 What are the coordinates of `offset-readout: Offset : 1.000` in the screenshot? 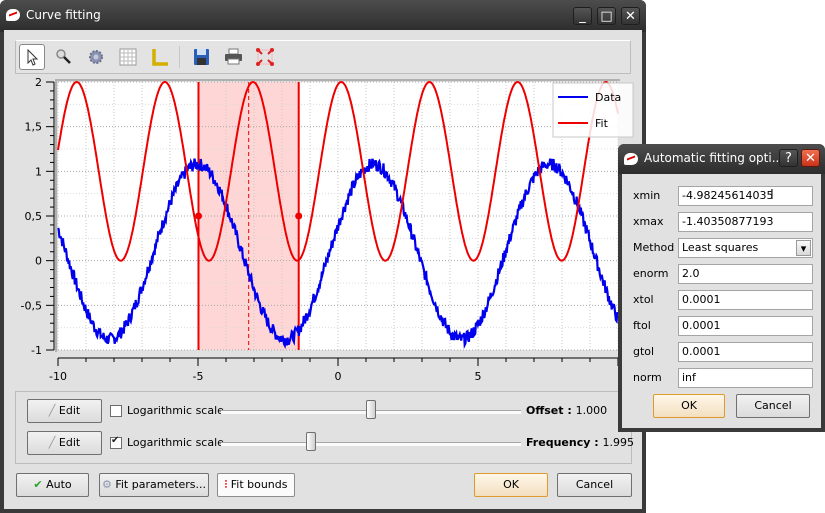 It's located at (567, 410).